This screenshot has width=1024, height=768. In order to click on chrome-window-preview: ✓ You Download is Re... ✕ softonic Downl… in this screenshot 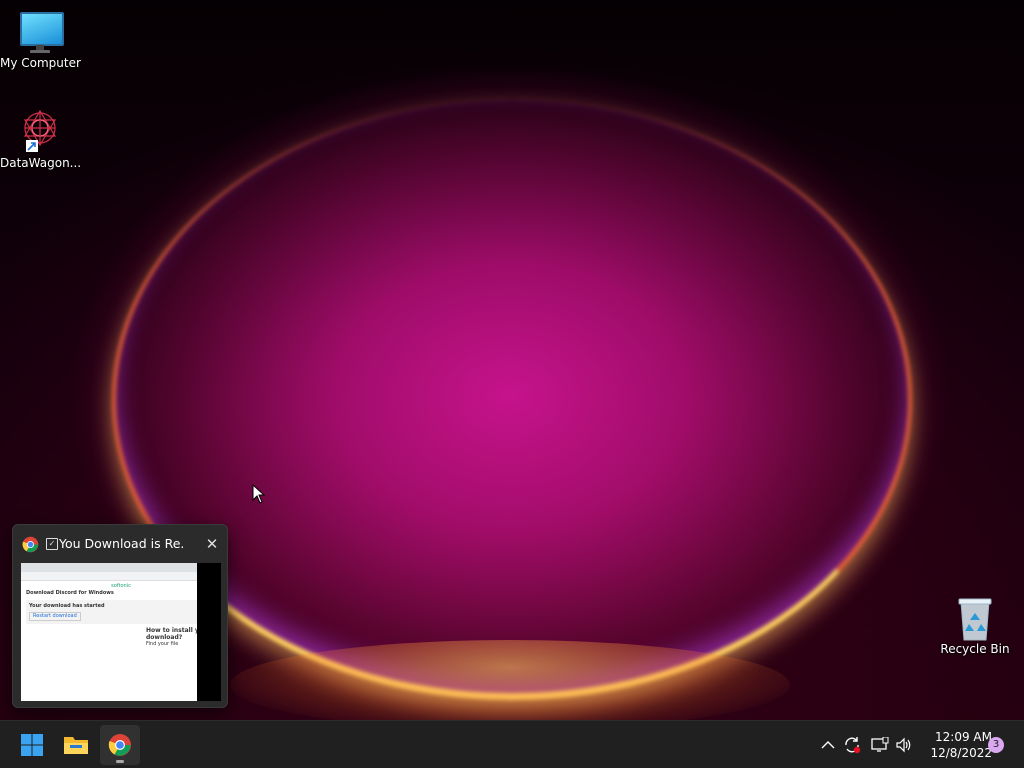, I will do `click(120, 616)`.